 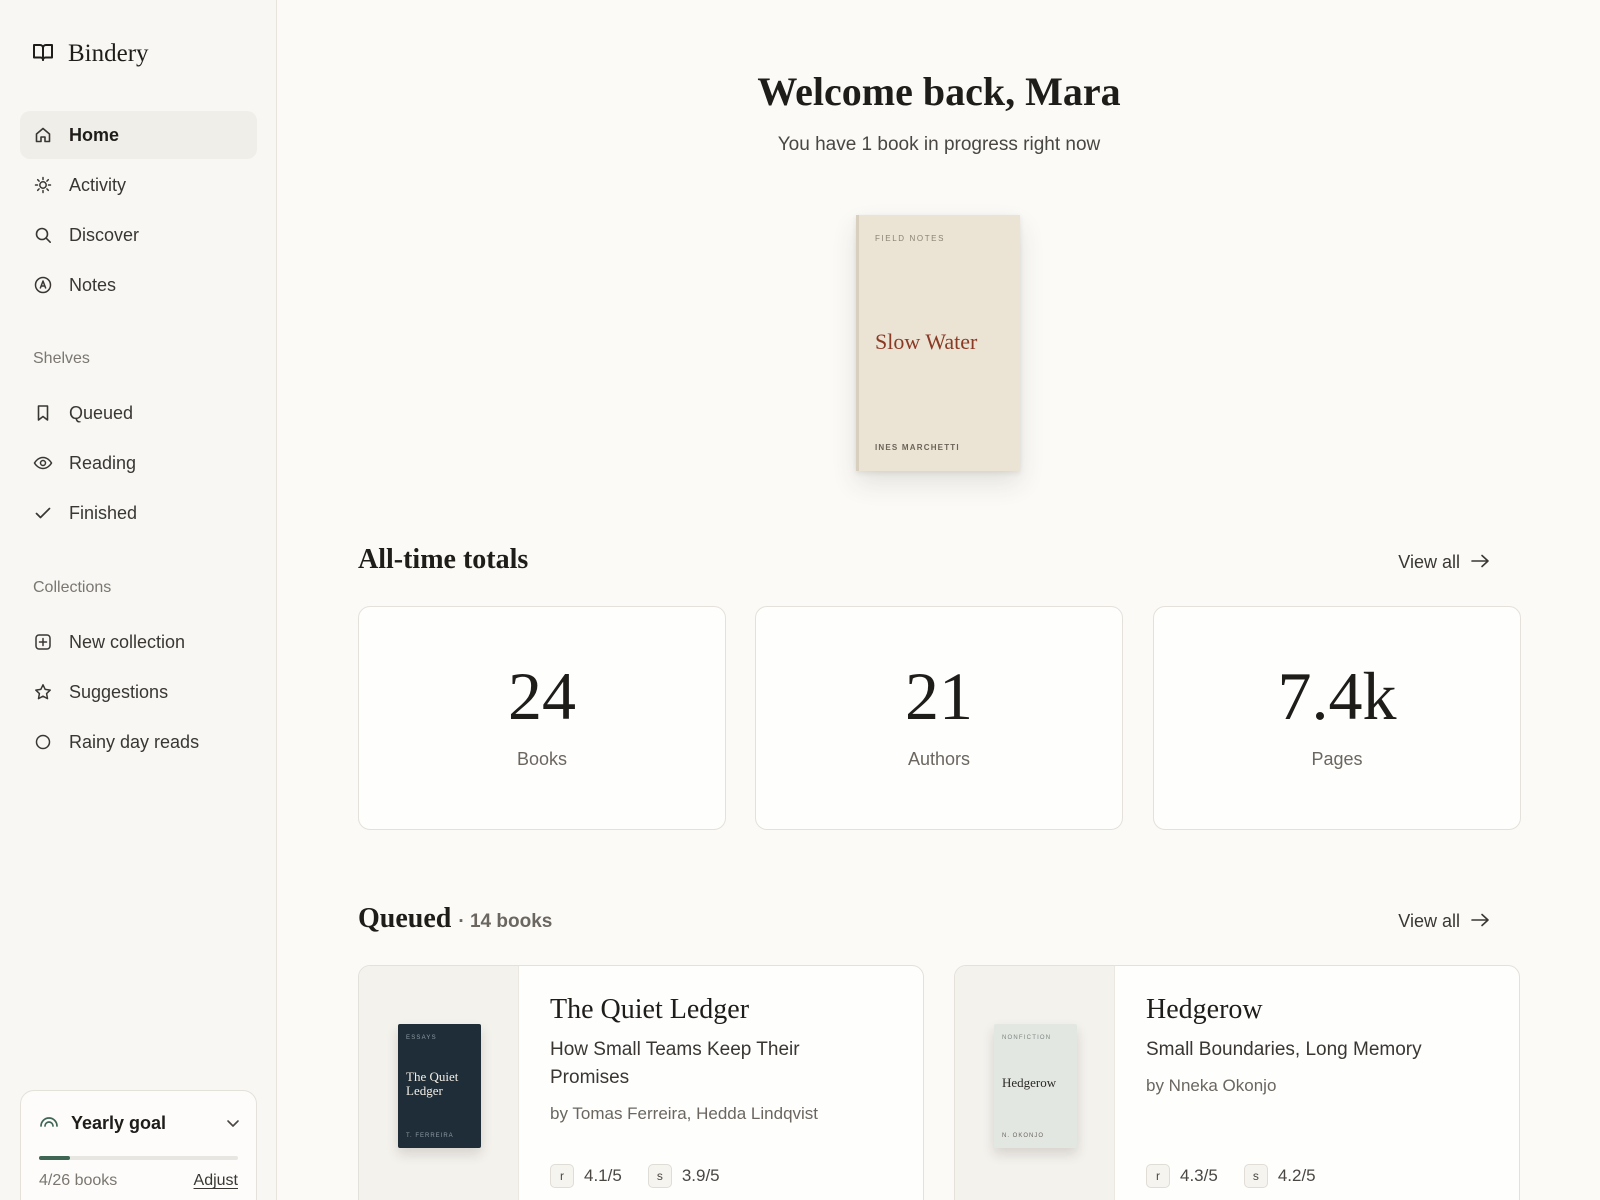 I want to click on circle-icon, so click(x=43, y=742).